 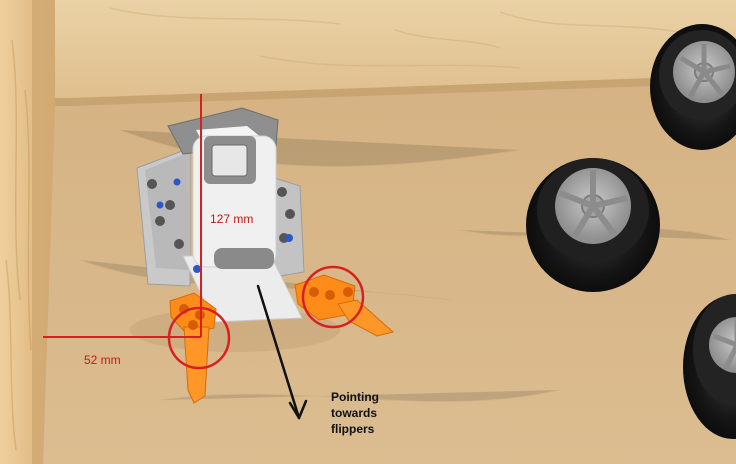 I want to click on height-measurement-label: 127 mm, so click(x=232, y=219).